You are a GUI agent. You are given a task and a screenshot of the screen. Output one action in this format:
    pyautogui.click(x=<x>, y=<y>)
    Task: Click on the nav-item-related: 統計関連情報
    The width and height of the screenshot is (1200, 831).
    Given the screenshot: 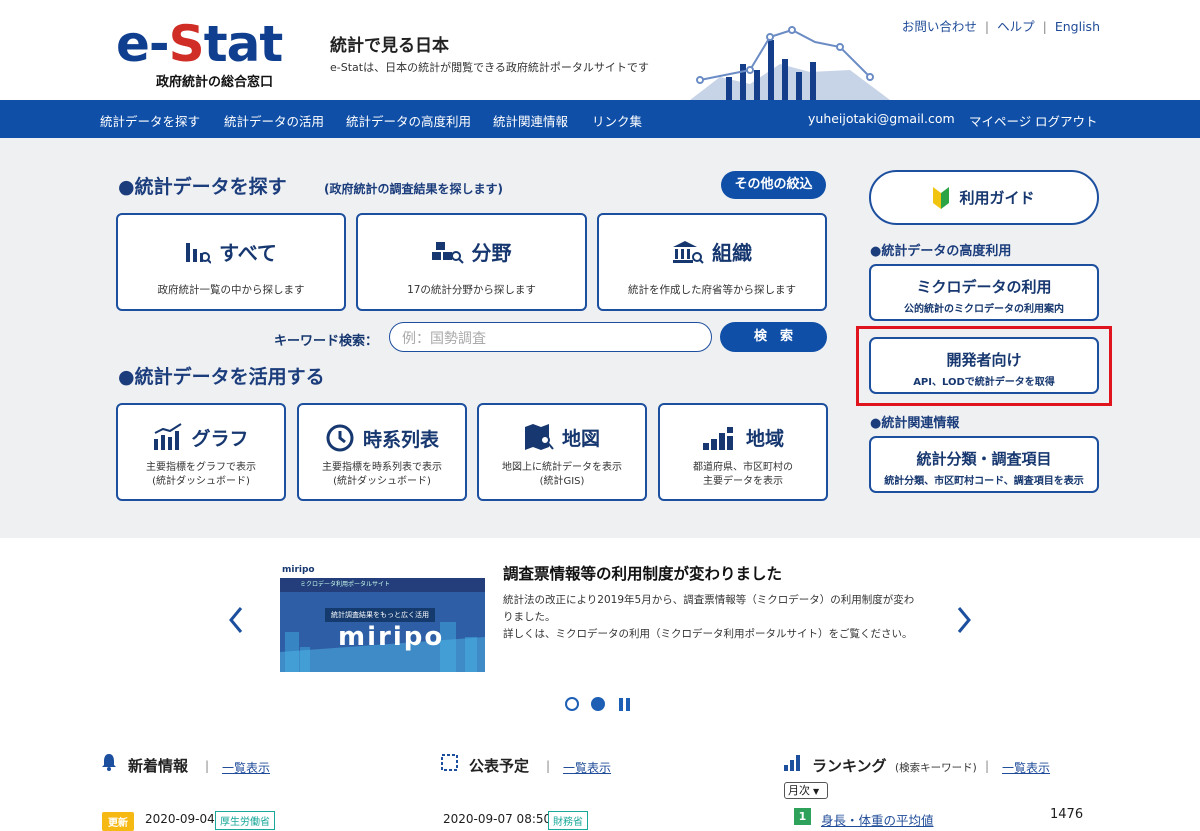 What is the action you would take?
    pyautogui.click(x=530, y=120)
    